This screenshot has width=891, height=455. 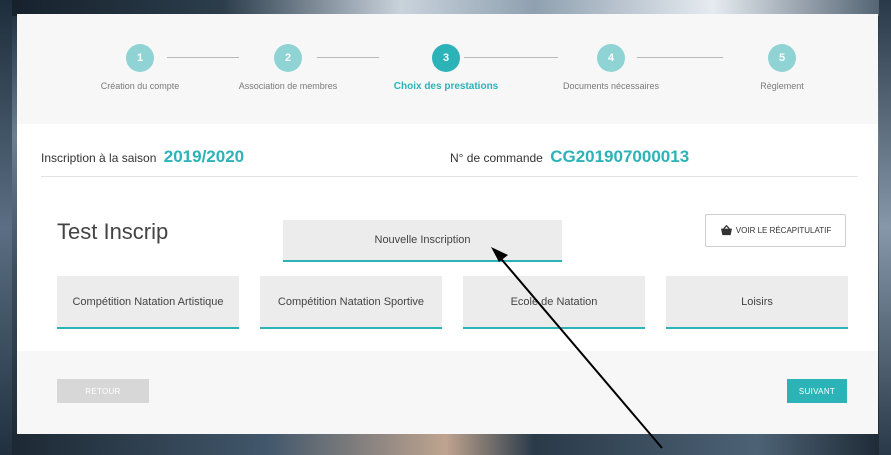 I want to click on view-summary-button: VOIR LE RÉCAPITULATIF, so click(x=775, y=230).